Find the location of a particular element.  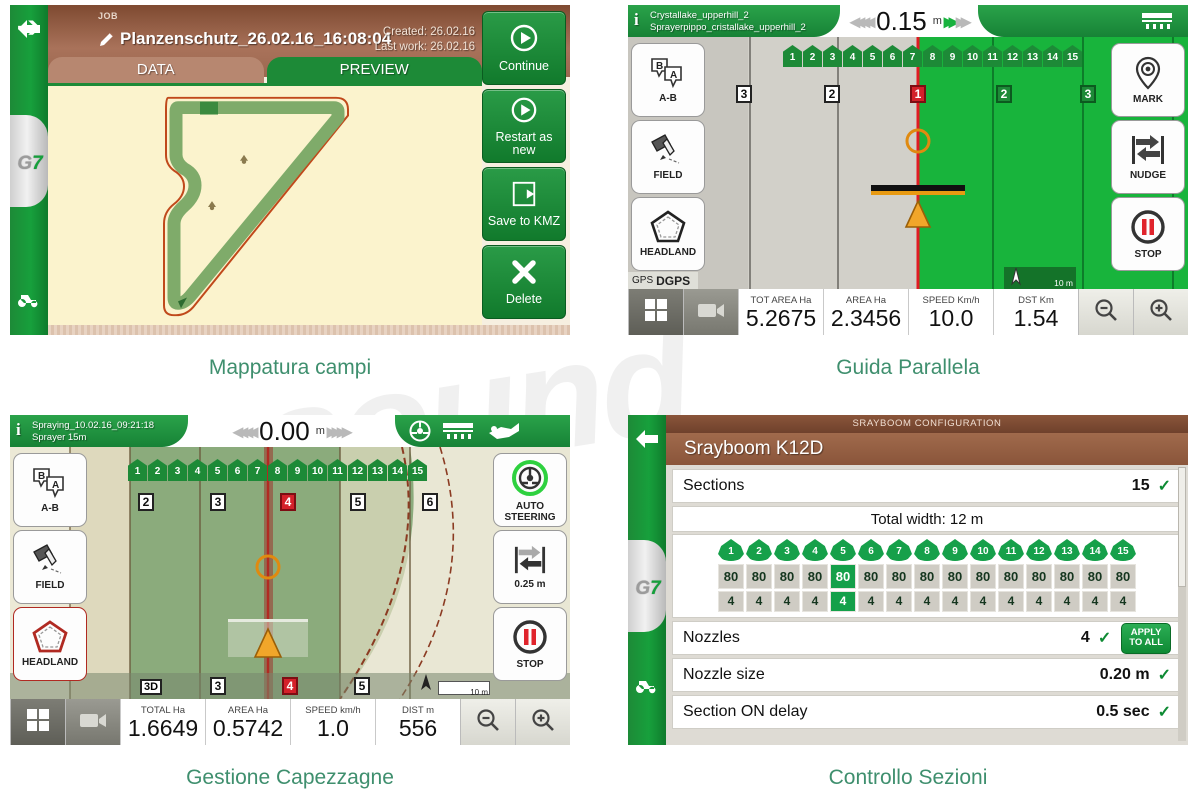

section-id-drop: 3 is located at coordinates (787, 550).